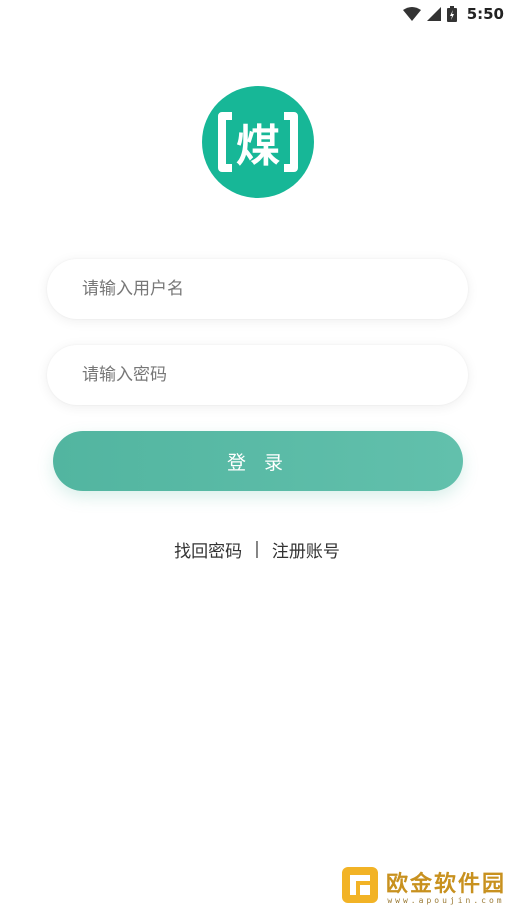  What do you see at coordinates (306, 549) in the screenshot?
I see `register-link: 注册账号` at bounding box center [306, 549].